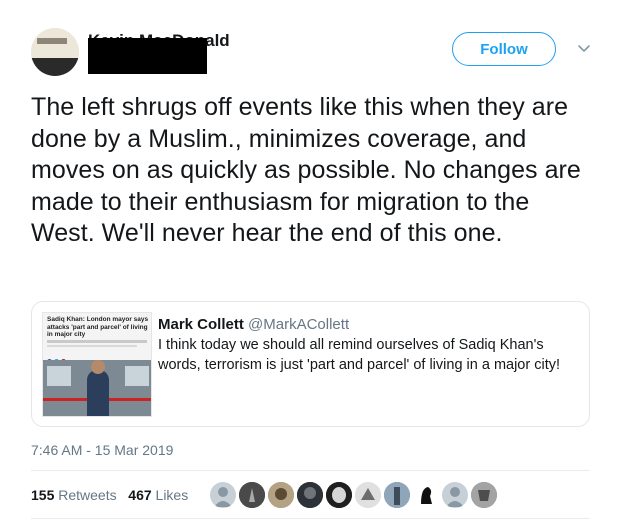 The width and height of the screenshot is (624, 522). I want to click on thumbnail-subline, so click(97, 341).